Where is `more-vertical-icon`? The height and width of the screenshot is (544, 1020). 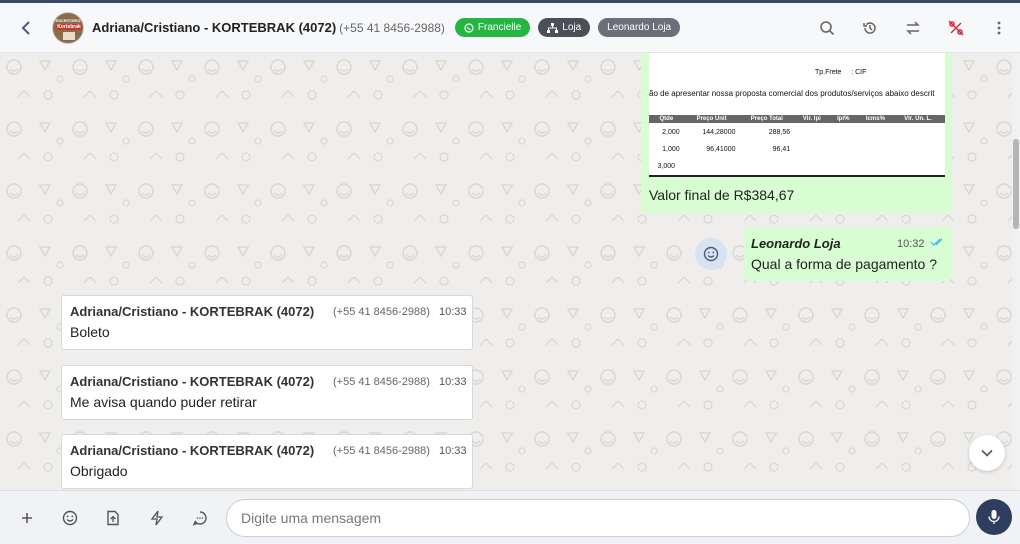
more-vertical-icon is located at coordinates (998, 28).